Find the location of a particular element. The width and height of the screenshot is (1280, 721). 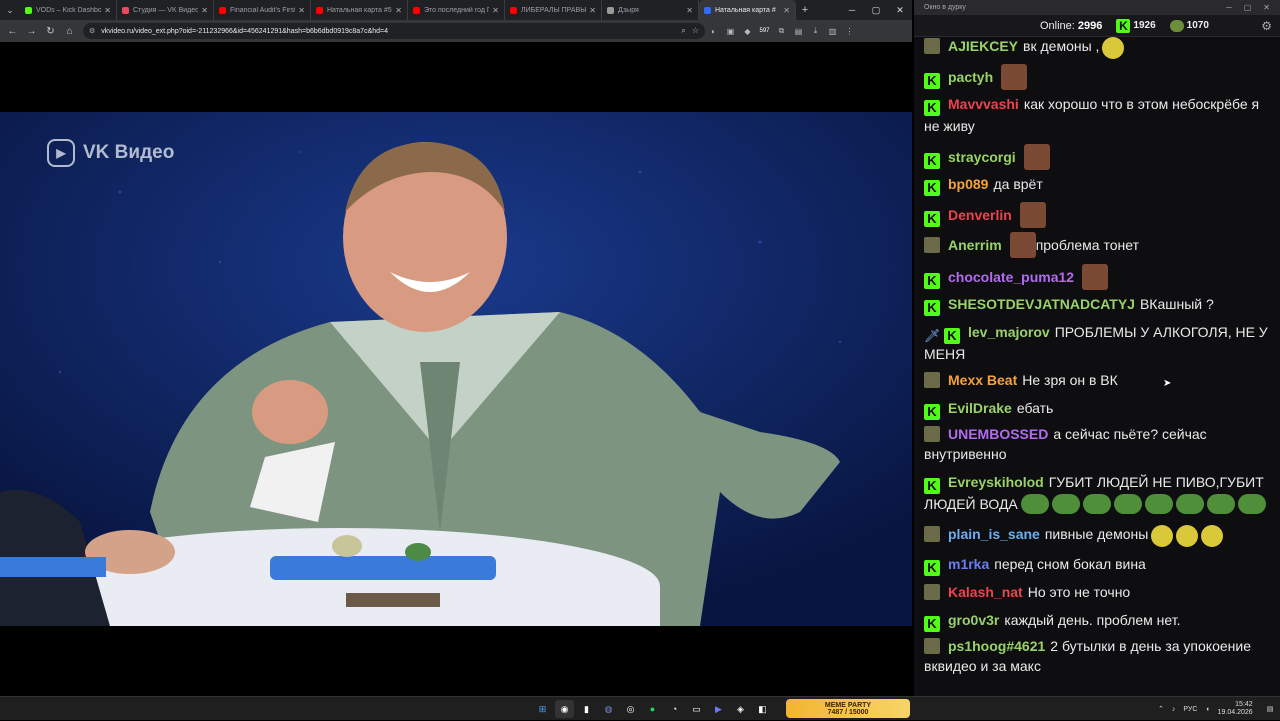

explorer-icon: ▮ is located at coordinates (586, 709).